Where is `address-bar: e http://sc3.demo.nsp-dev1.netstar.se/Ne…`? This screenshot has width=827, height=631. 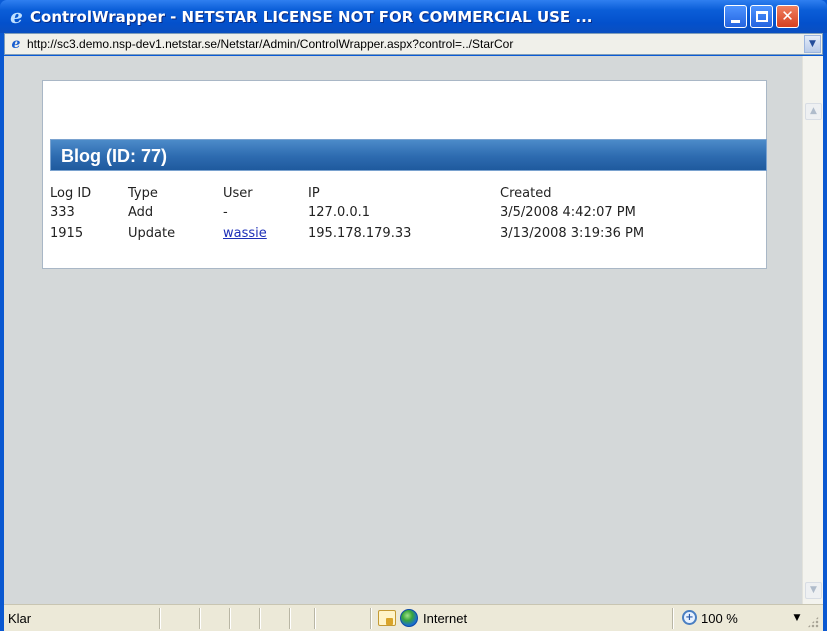
address-bar: e http://sc3.demo.nsp-dev1.netstar.se/Ne… is located at coordinates (413, 44).